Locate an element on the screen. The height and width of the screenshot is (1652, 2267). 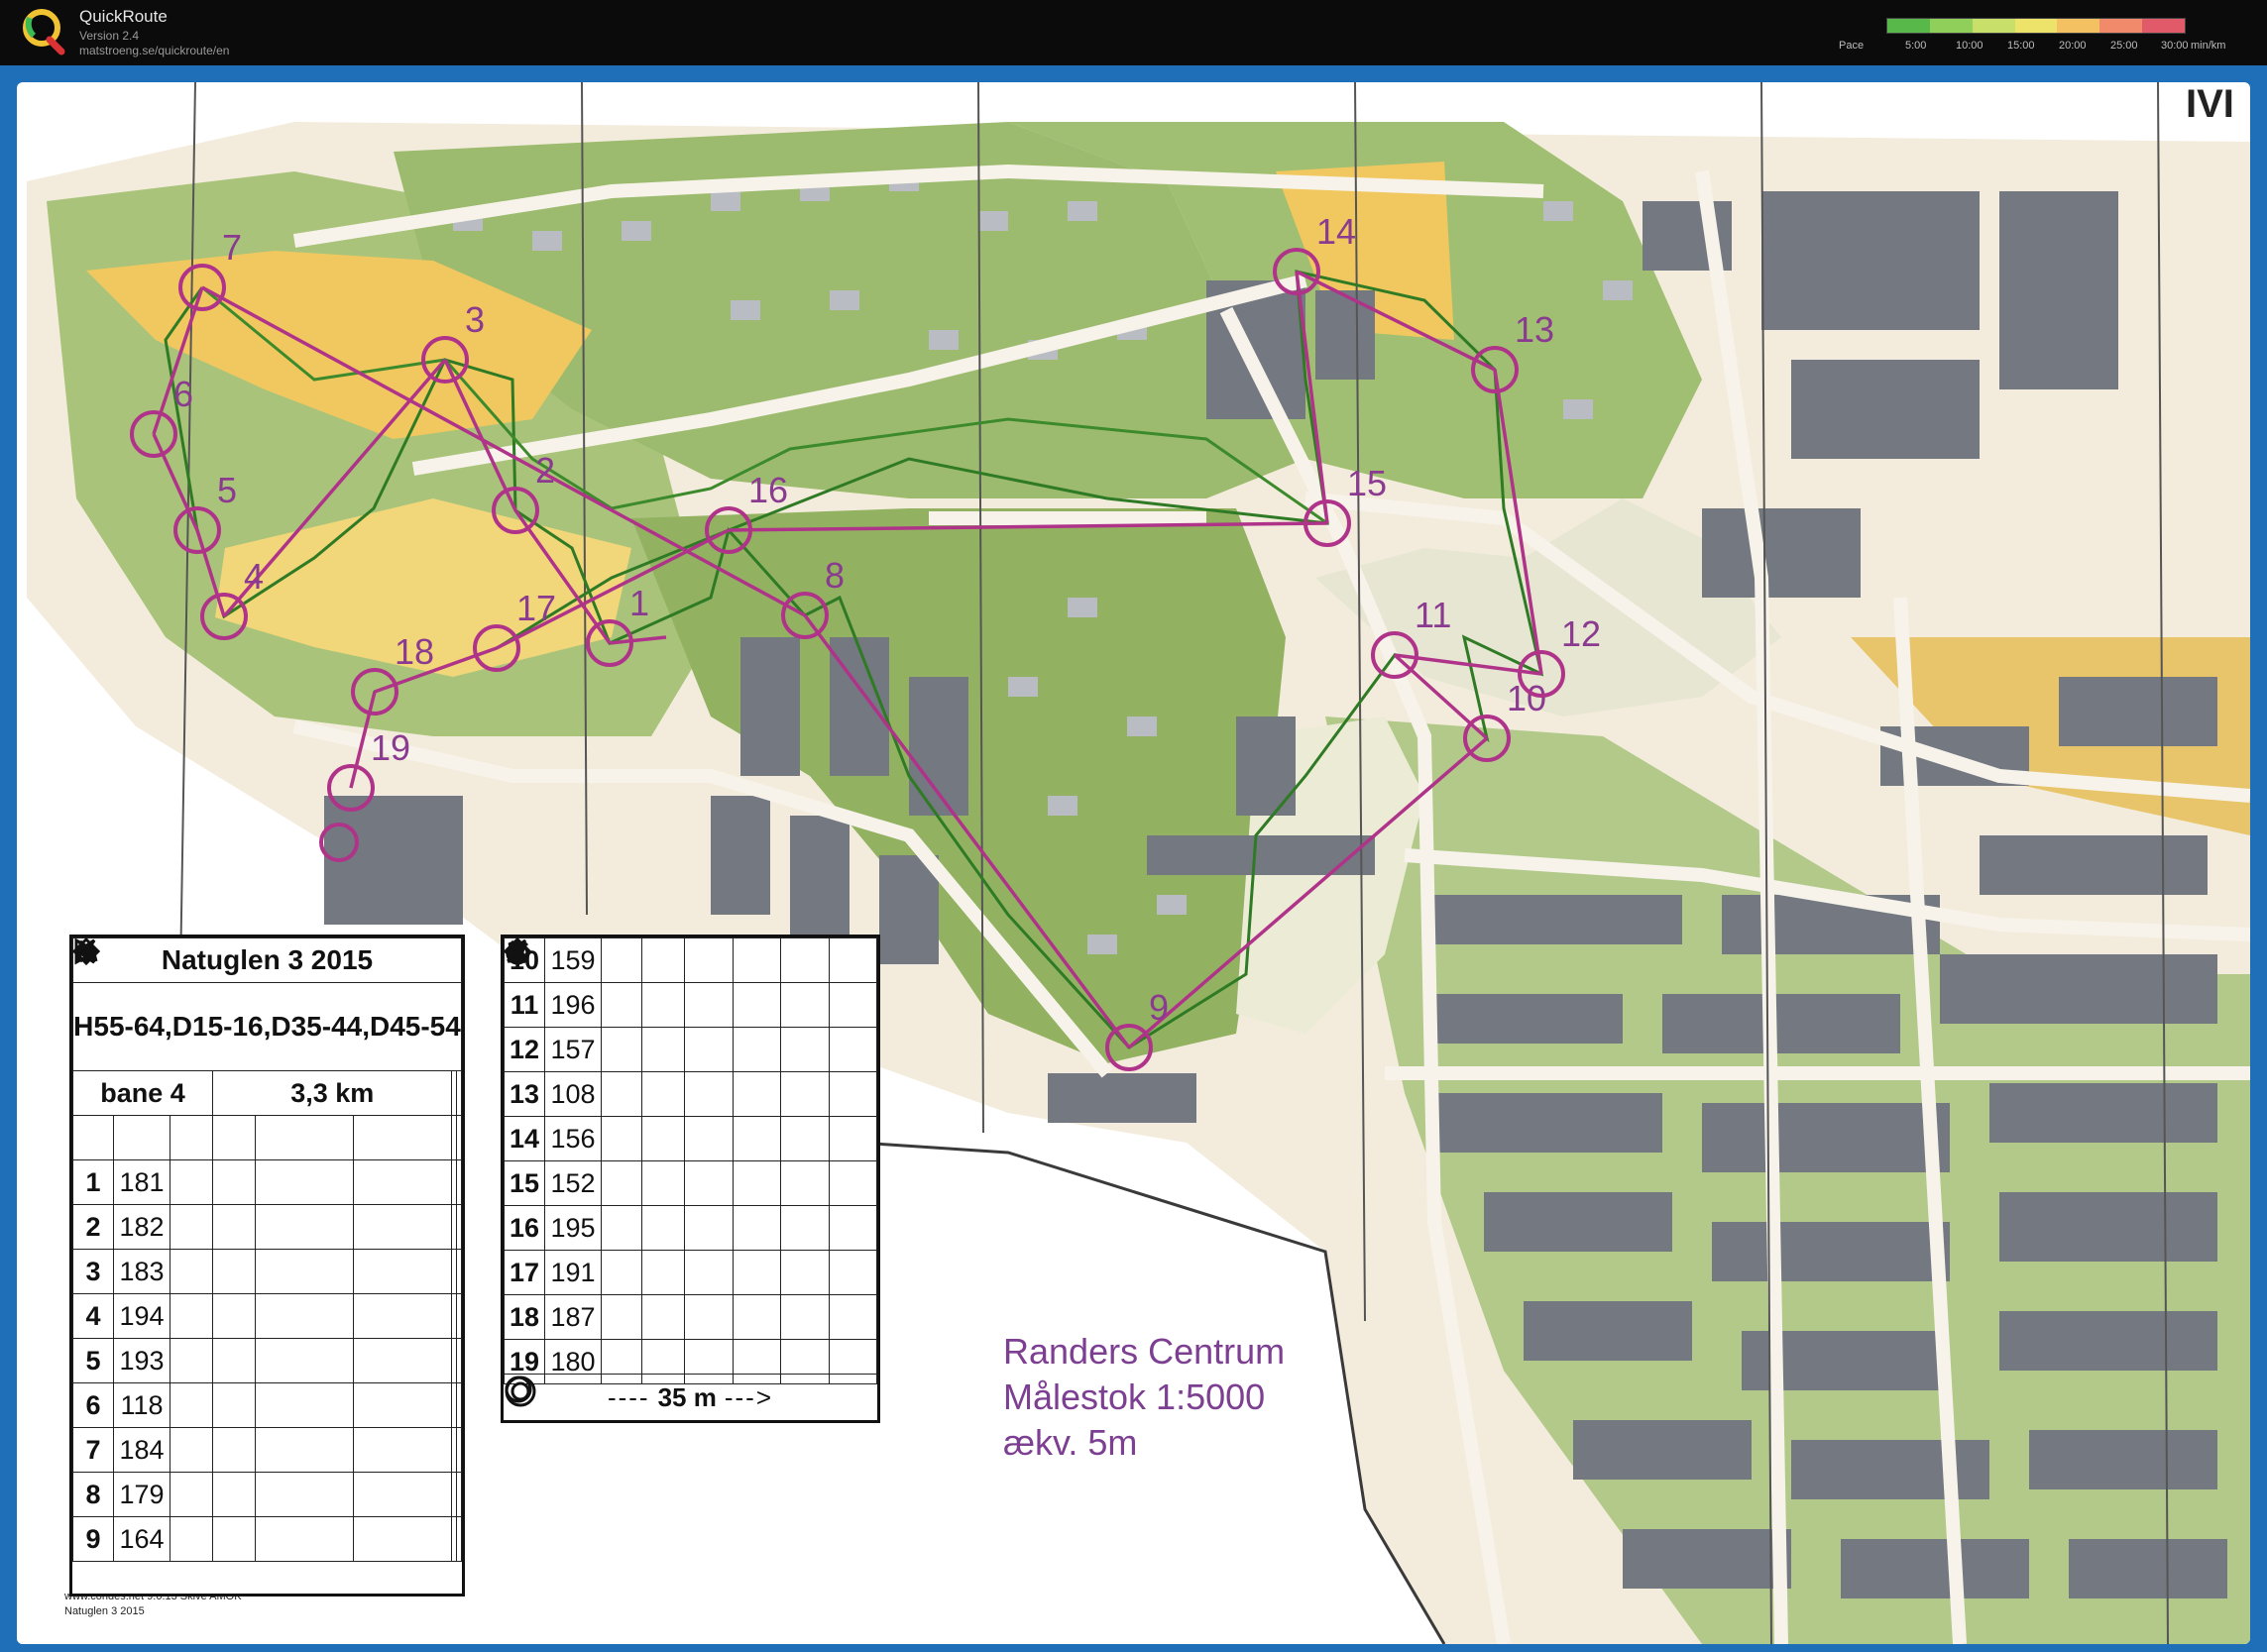
map-info-contour: ækv. 5m is located at coordinates (1070, 1443).